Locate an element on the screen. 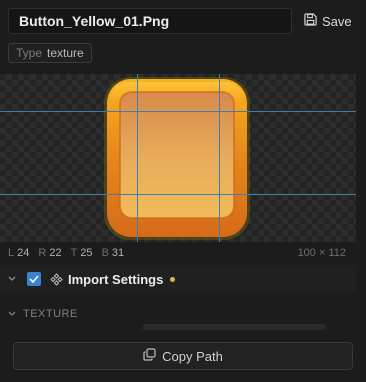 The width and height of the screenshot is (366, 382). save-icon is located at coordinates (310, 21).